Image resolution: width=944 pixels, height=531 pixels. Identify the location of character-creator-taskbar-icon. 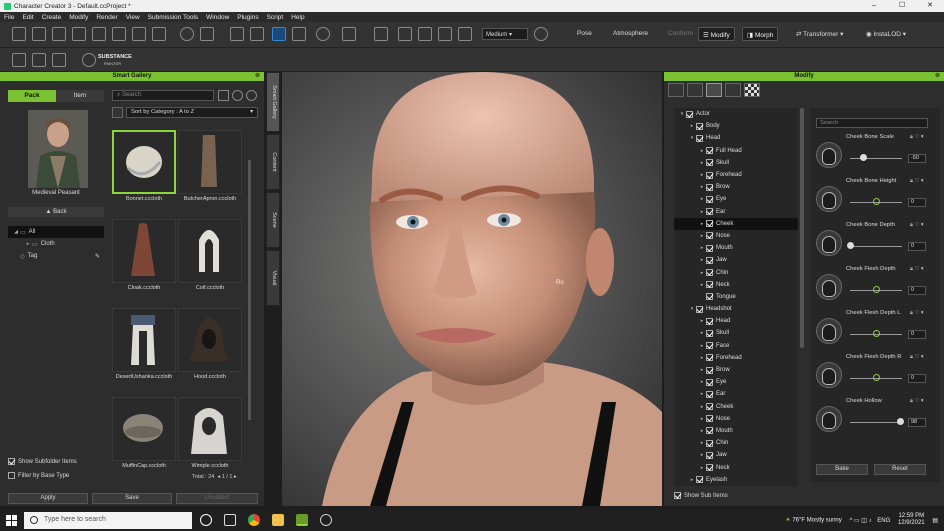
(302, 520).